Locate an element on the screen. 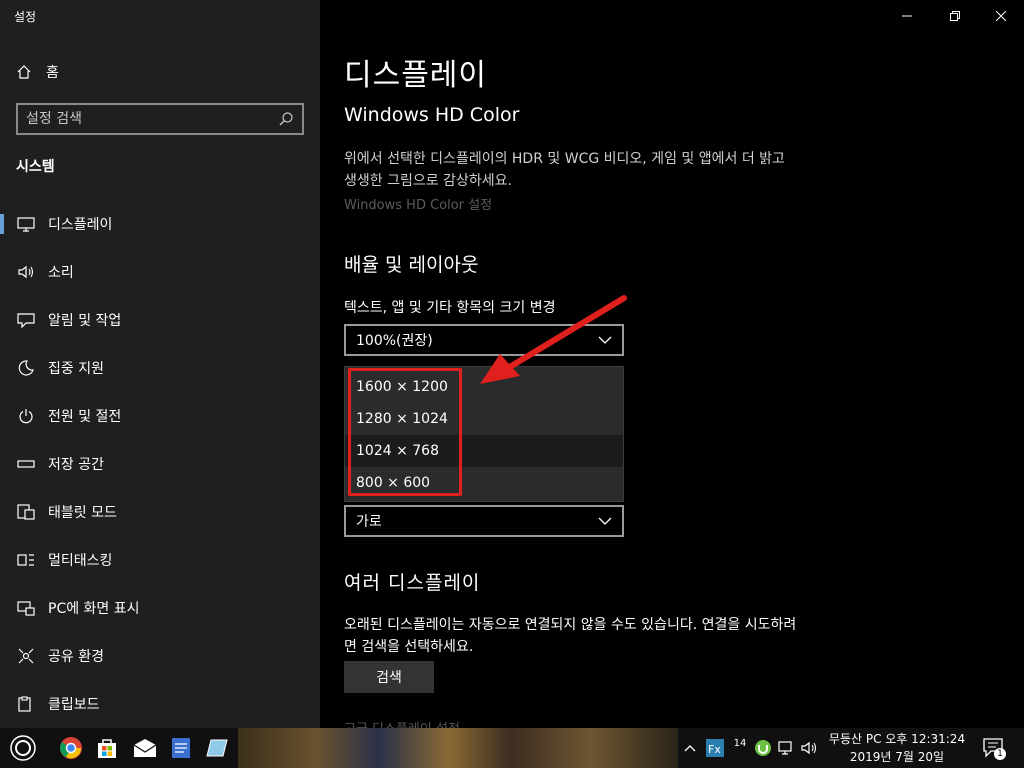  sidebar-item-home: 홈 is located at coordinates (36, 72).